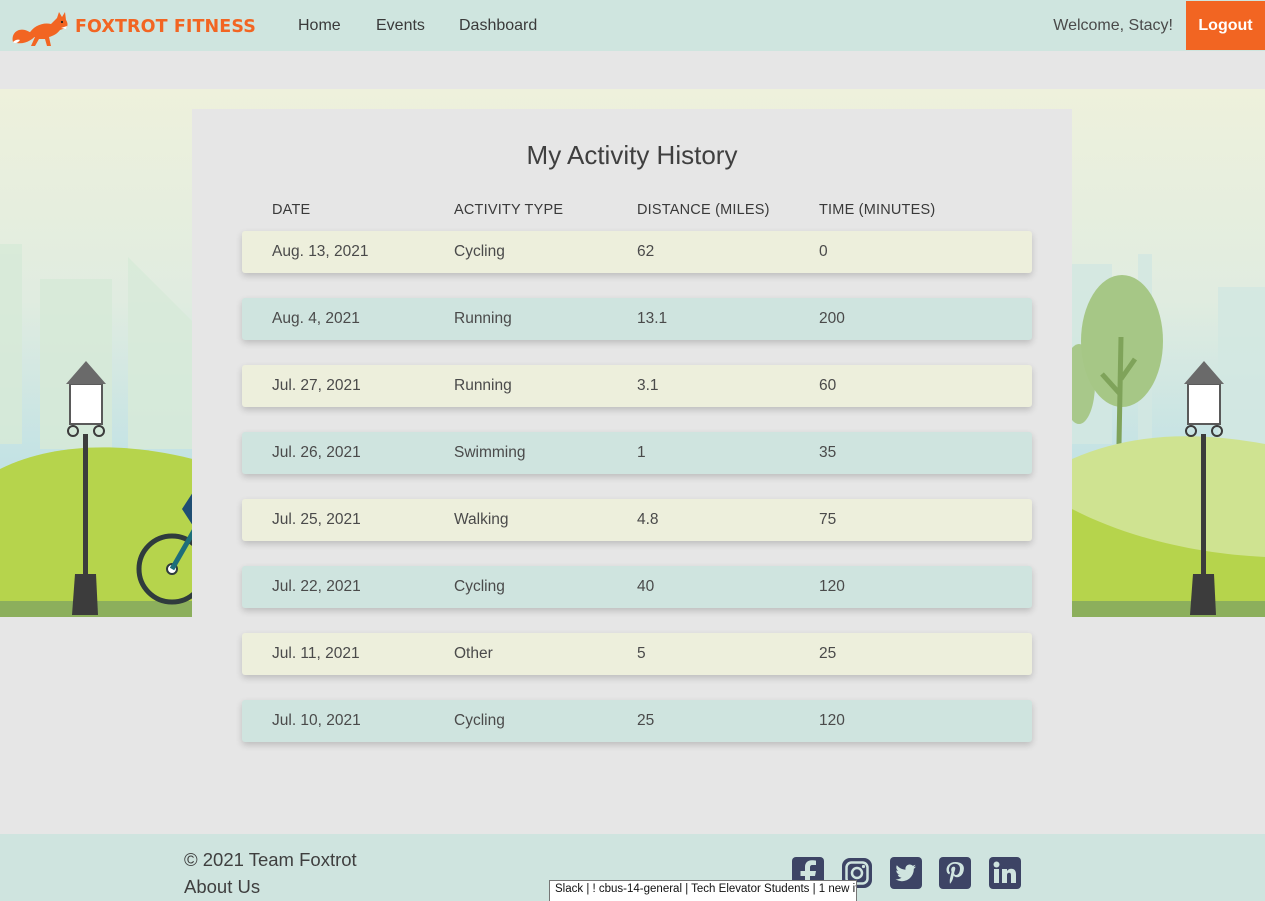  Describe the element at coordinates (652, 318) in the screenshot. I see `activity-distance: 13.1` at that location.